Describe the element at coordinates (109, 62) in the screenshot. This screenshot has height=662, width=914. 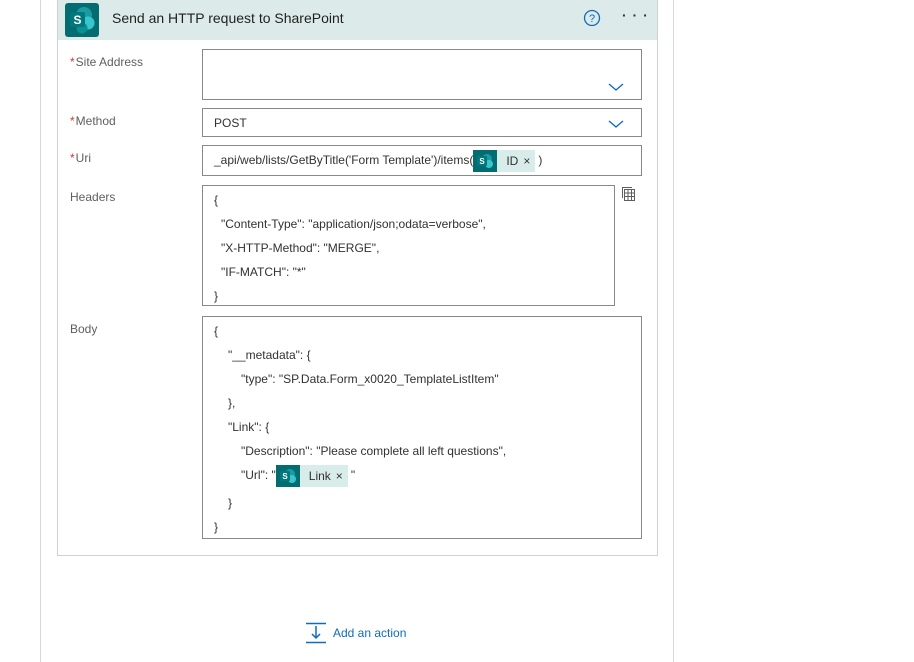
I see `site-address-label-text: Site Address` at that location.